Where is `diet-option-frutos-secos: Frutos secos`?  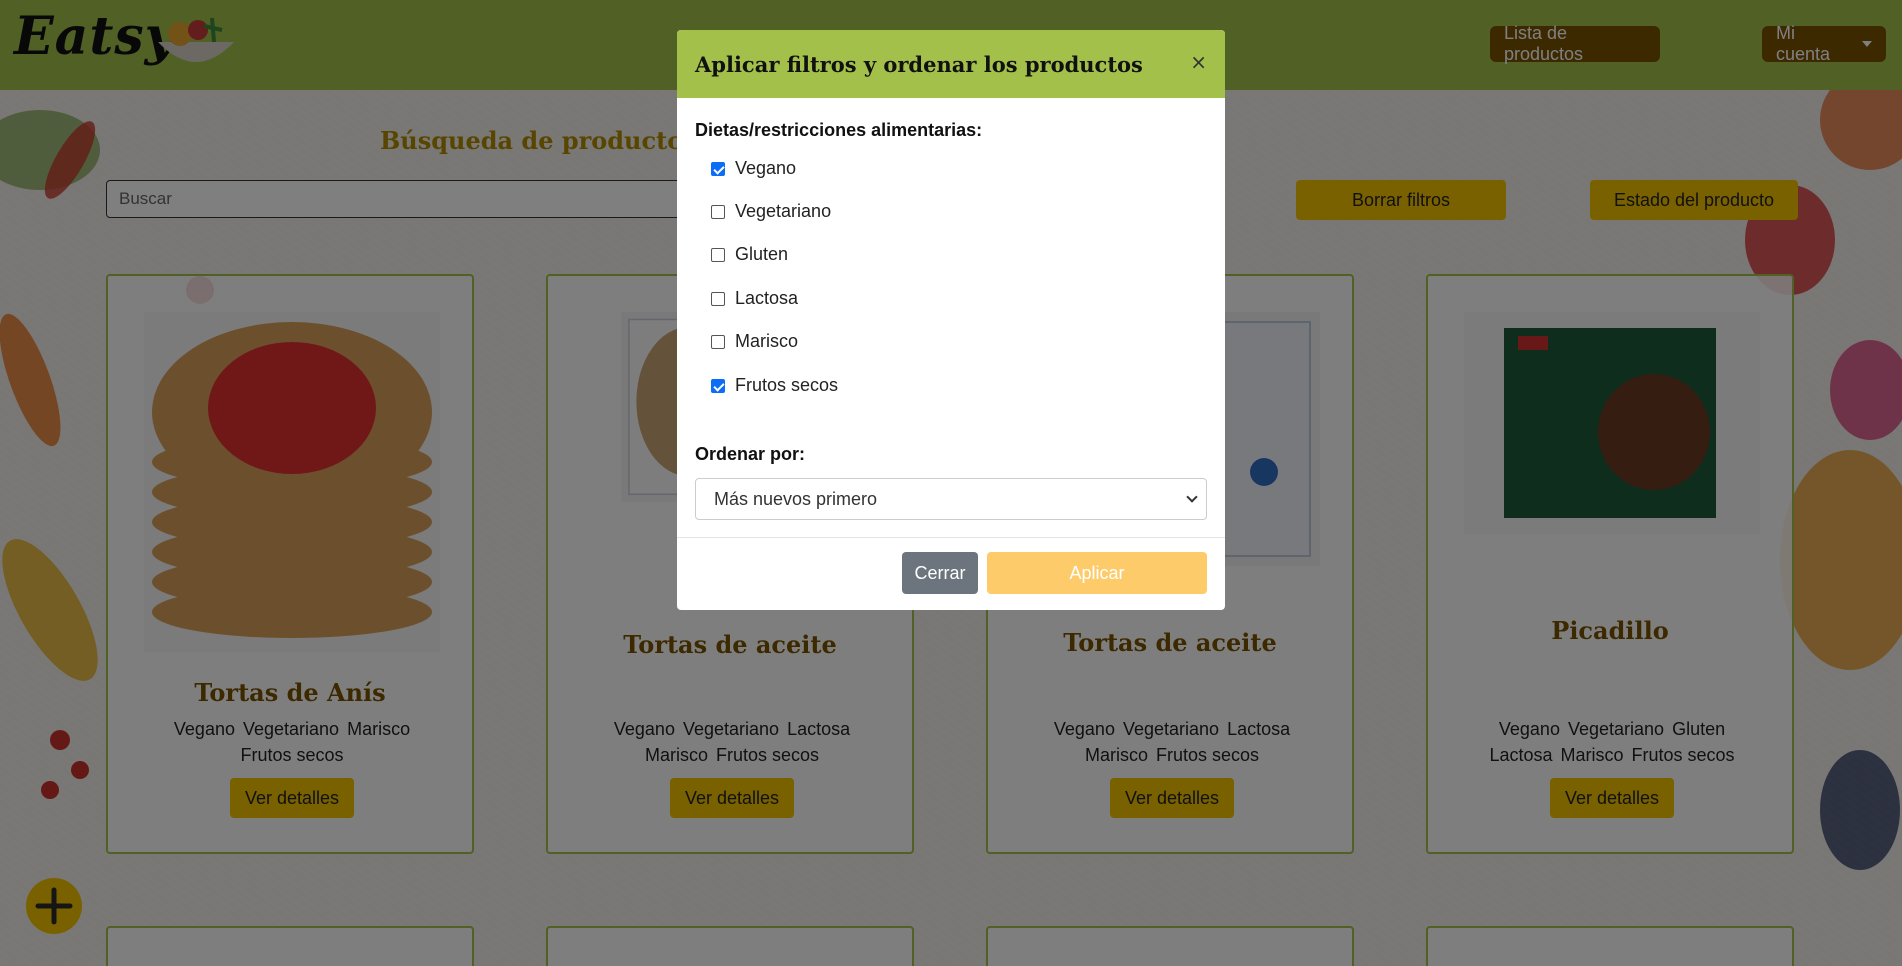
diet-option-frutos-secos: Frutos secos is located at coordinates (774, 385).